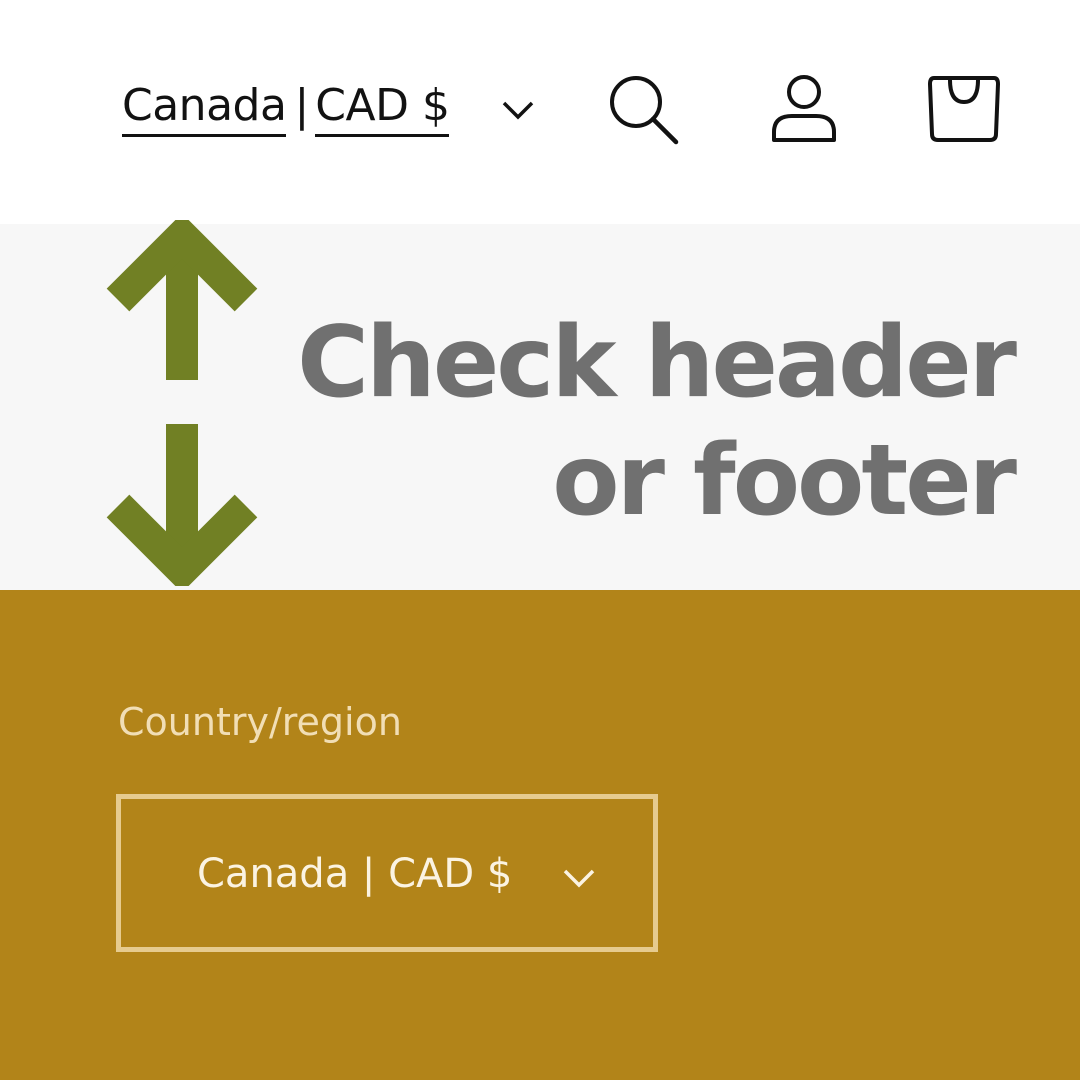 The height and width of the screenshot is (1080, 1080). Describe the element at coordinates (204, 107) in the screenshot. I see `locale-country-label: Canada` at that location.